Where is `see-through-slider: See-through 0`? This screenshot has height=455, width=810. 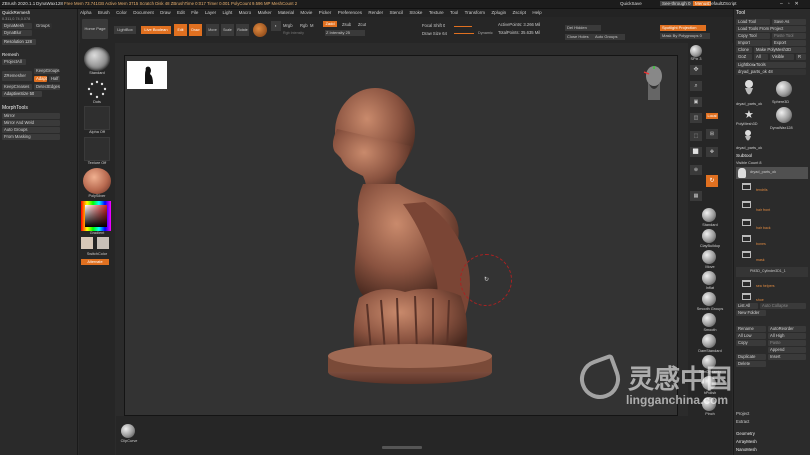
see-through-slider: See-through 0 is located at coordinates (676, 3).